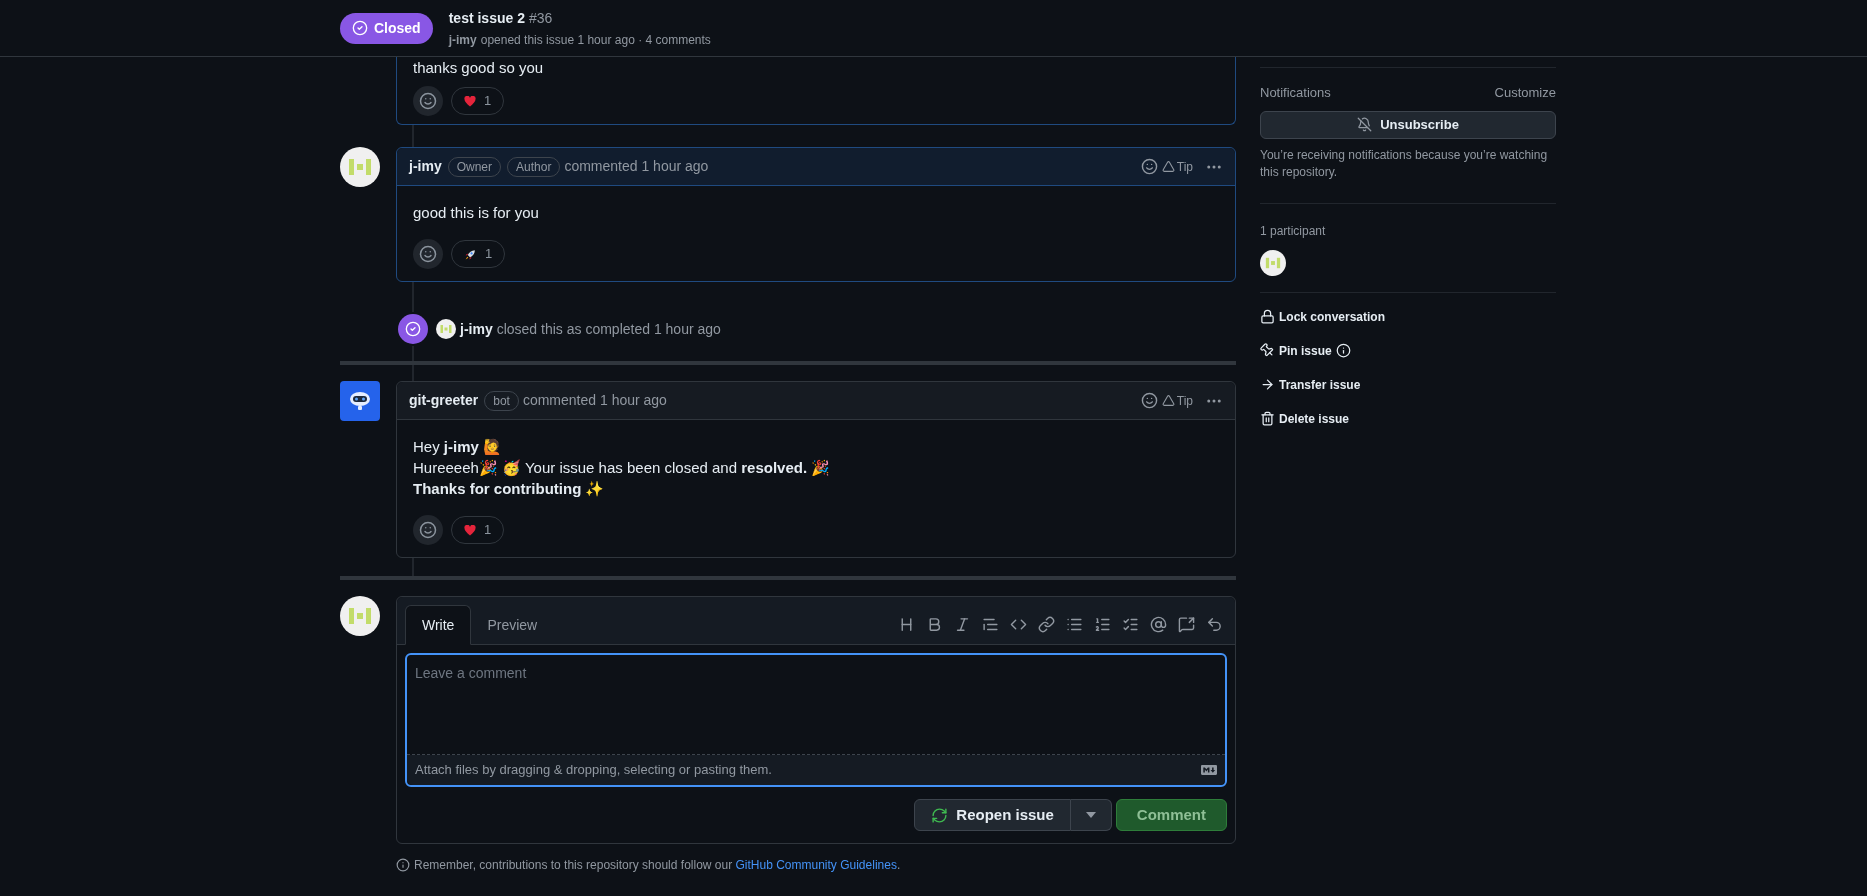 The image size is (1867, 896). Describe the element at coordinates (1186, 624) in the screenshot. I see `reference-icon` at that location.